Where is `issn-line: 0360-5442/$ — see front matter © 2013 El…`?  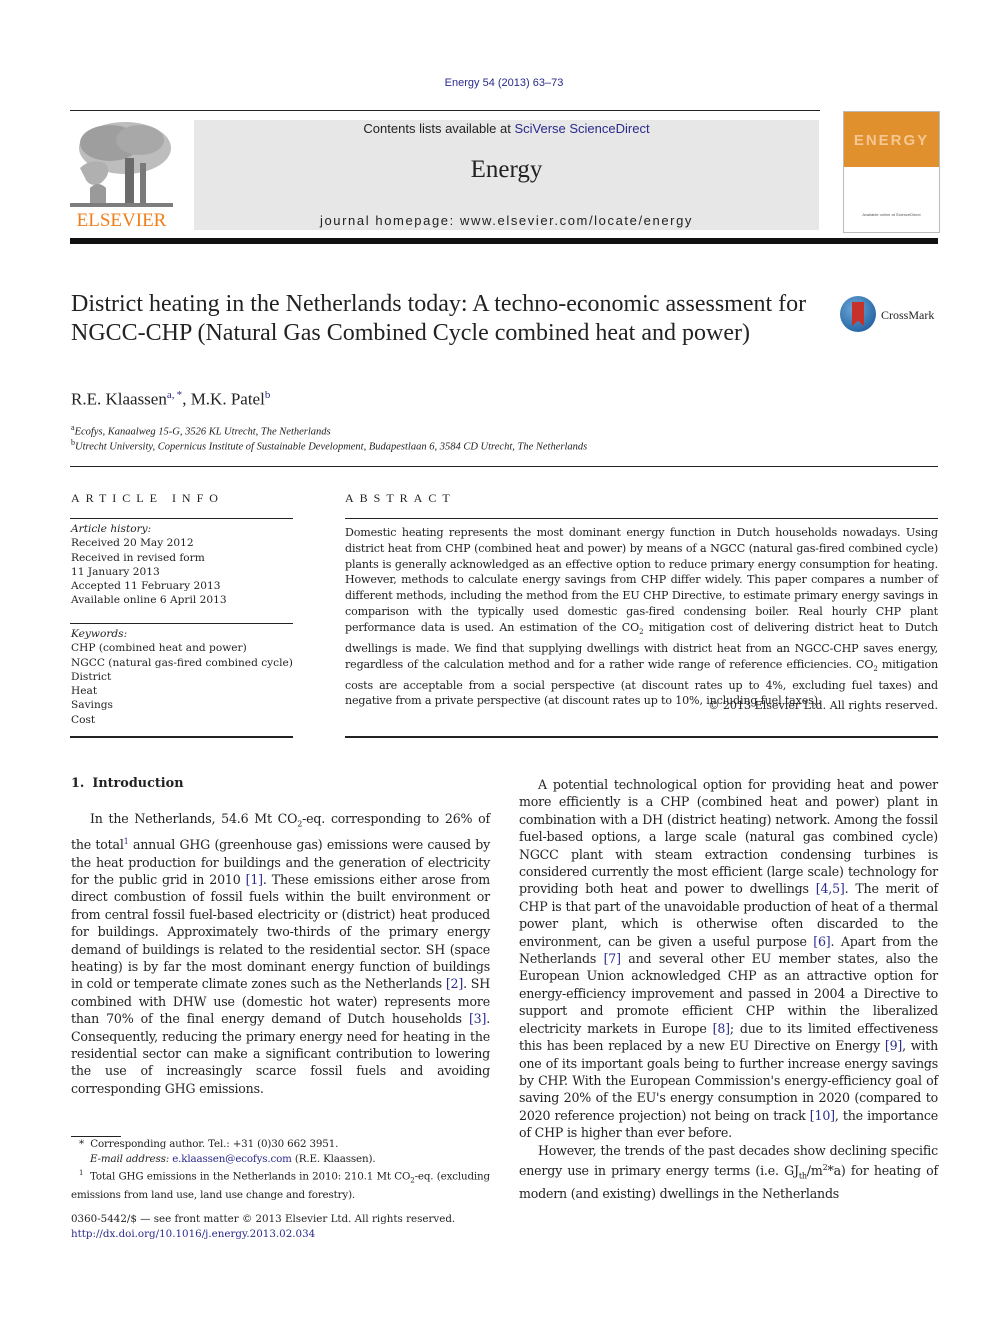
issn-line: 0360-5442/$ — see front matter © 2013 El… is located at coordinates (263, 1219).